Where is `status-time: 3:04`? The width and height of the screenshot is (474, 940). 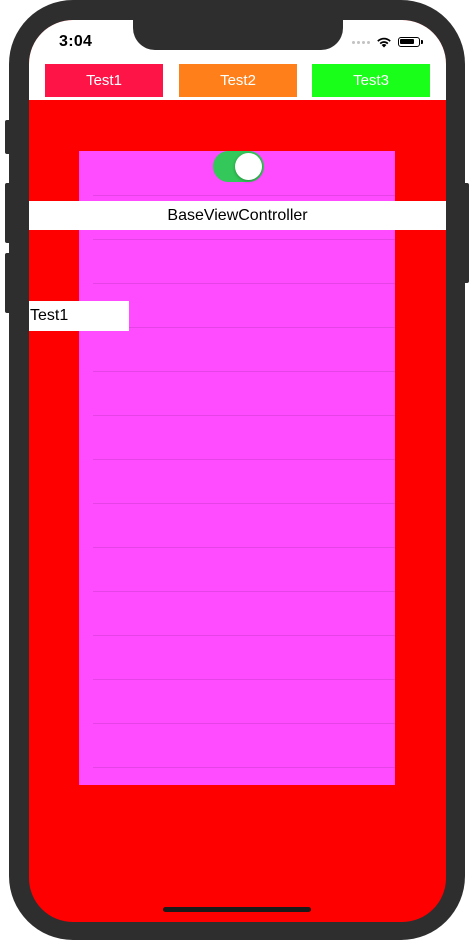
status-time: 3:04 is located at coordinates (76, 41).